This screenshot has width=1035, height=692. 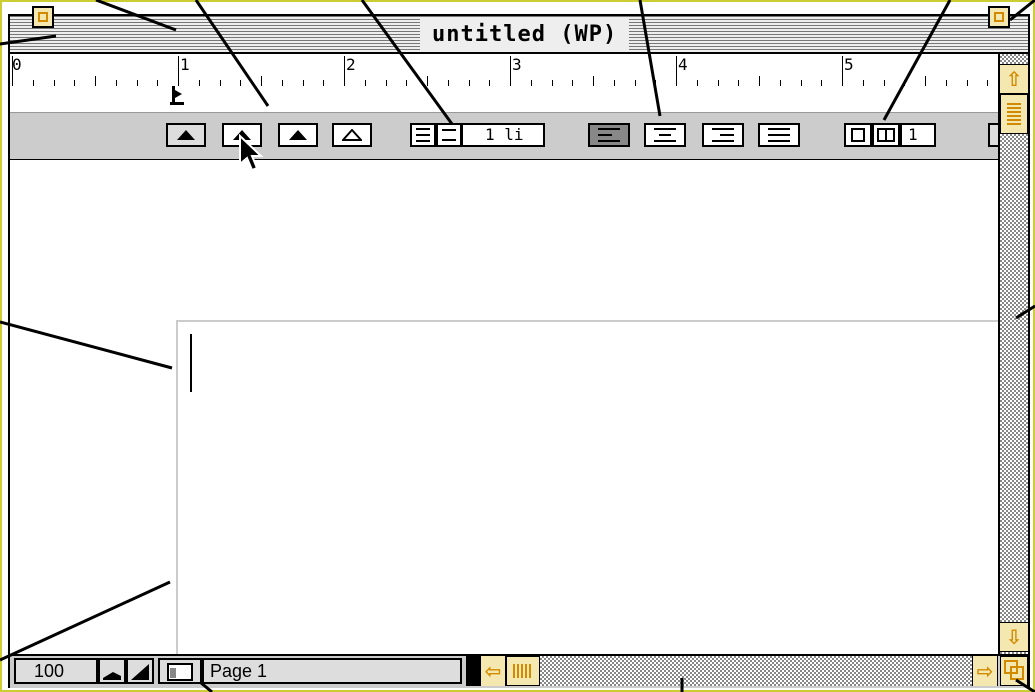 I want to click on resize-grow-box-icon, so click(x=1014, y=671).